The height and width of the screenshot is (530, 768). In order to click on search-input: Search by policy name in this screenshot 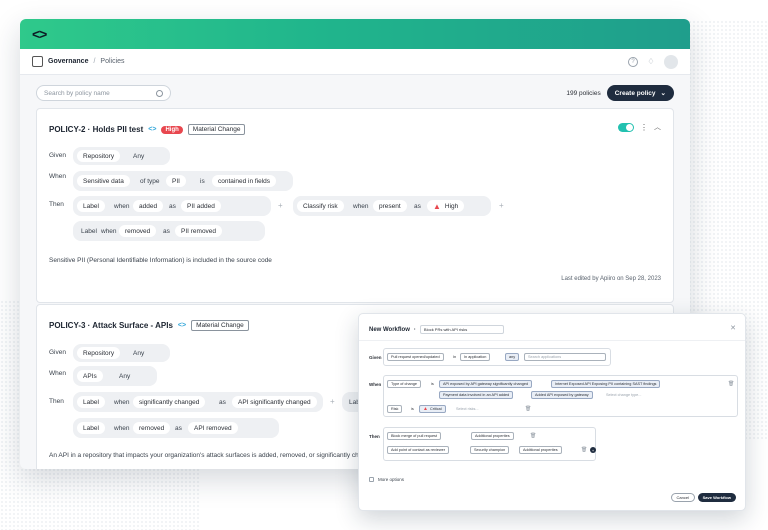, I will do `click(103, 93)`.